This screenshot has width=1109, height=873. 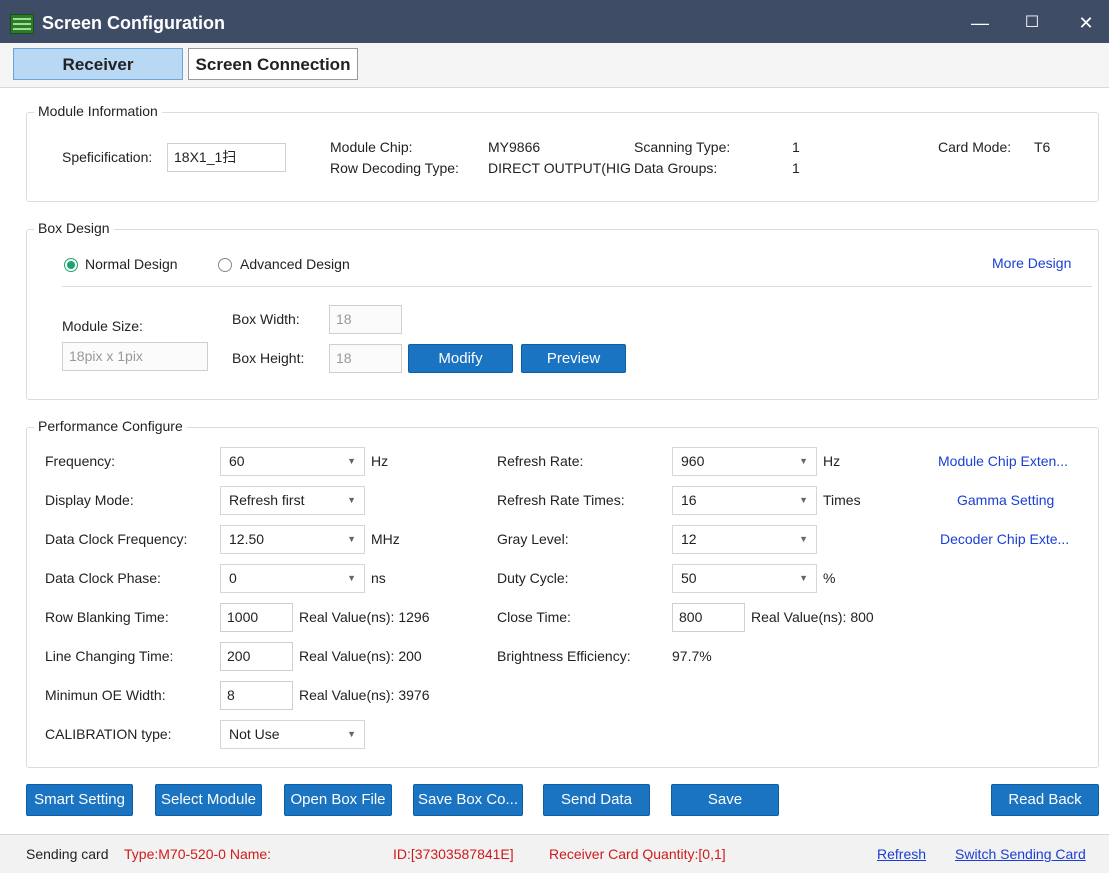 I want to click on normal-design-label: Normal Design, so click(x=131, y=264).